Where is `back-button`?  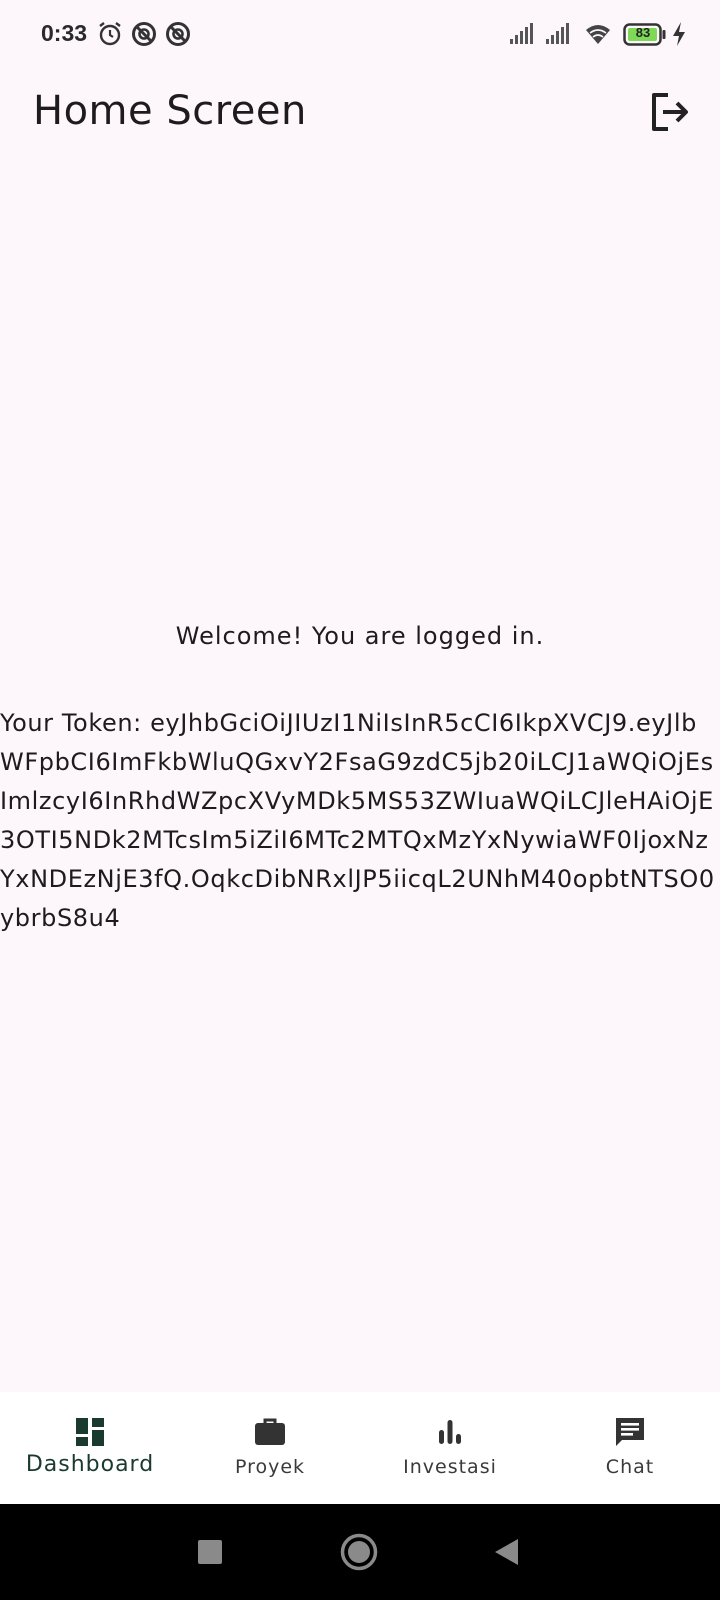 back-button is located at coordinates (506, 1552).